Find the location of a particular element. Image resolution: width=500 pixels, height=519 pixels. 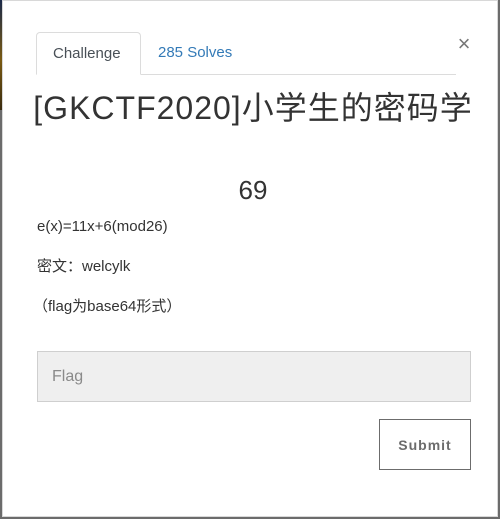

flag-input is located at coordinates (254, 376).